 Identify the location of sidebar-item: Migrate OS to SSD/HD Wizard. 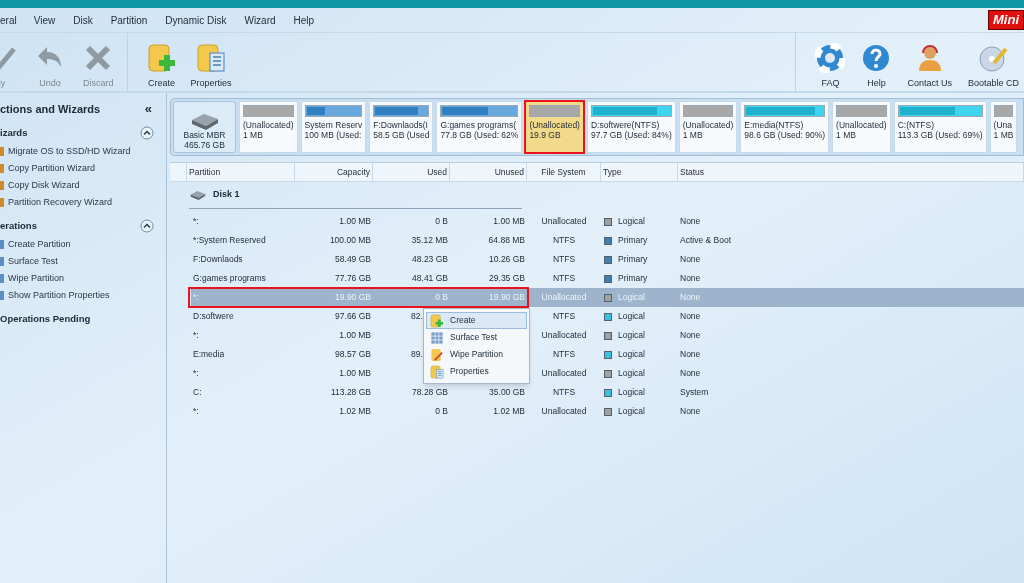
(69, 151).